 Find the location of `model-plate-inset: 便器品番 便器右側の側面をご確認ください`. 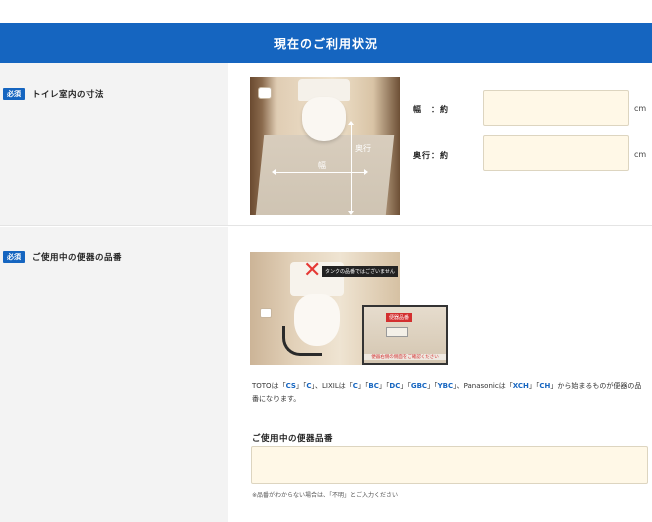

model-plate-inset: 便器品番 便器右側の側面をご確認ください is located at coordinates (405, 335).